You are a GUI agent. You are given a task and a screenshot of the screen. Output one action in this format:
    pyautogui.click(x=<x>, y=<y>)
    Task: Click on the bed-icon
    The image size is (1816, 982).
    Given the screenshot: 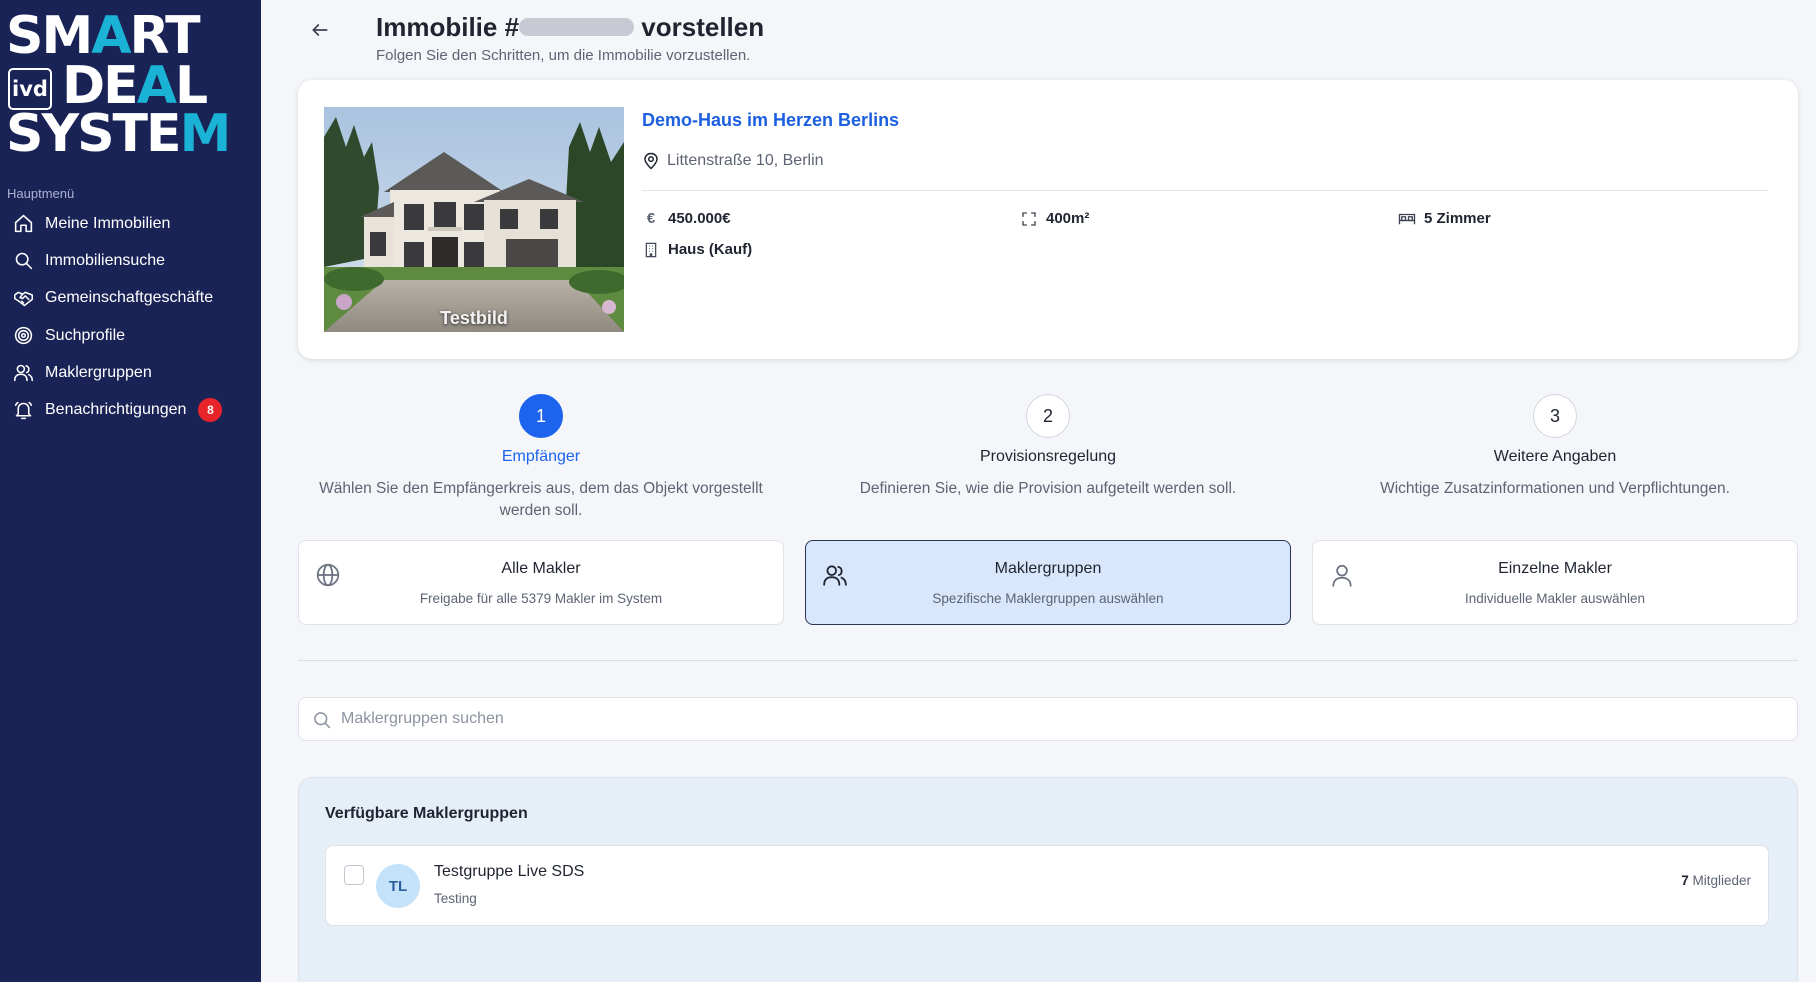 What is the action you would take?
    pyautogui.click(x=1407, y=219)
    